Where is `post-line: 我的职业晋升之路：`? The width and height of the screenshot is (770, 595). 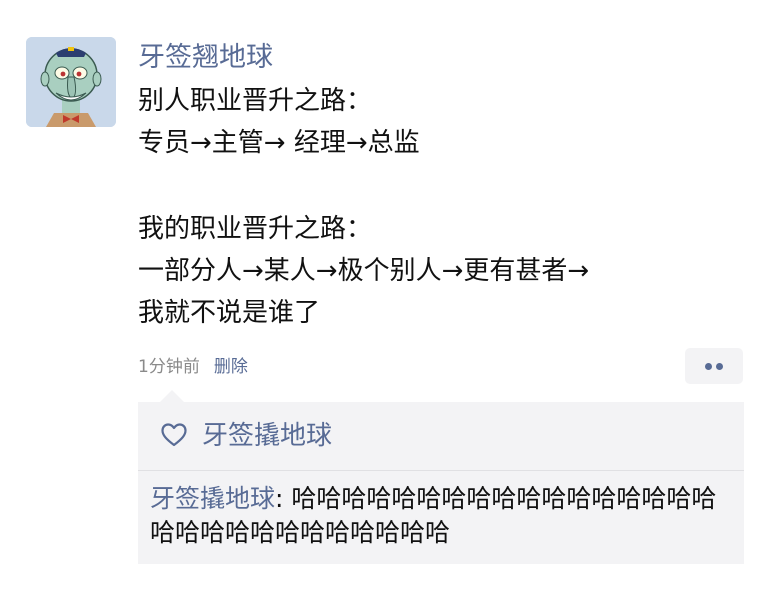 post-line: 我的职业晋升之路： is located at coordinates (255, 229).